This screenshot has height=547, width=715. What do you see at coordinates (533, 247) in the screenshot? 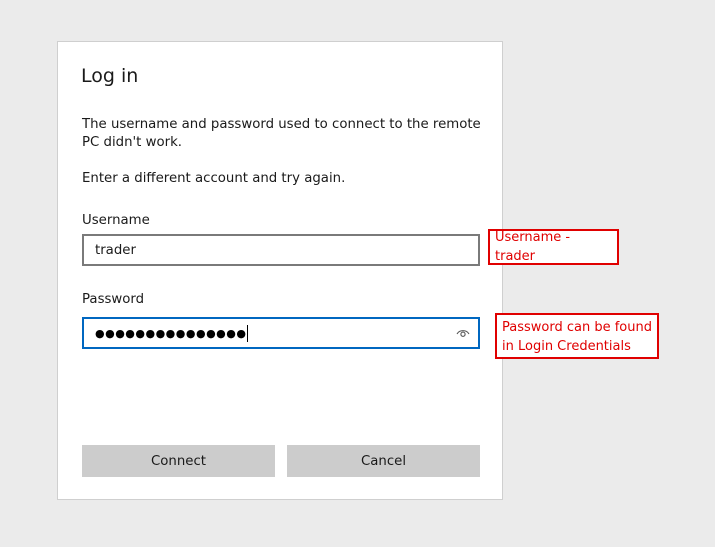
I see `username-annotation-text: Username - trader` at bounding box center [533, 247].